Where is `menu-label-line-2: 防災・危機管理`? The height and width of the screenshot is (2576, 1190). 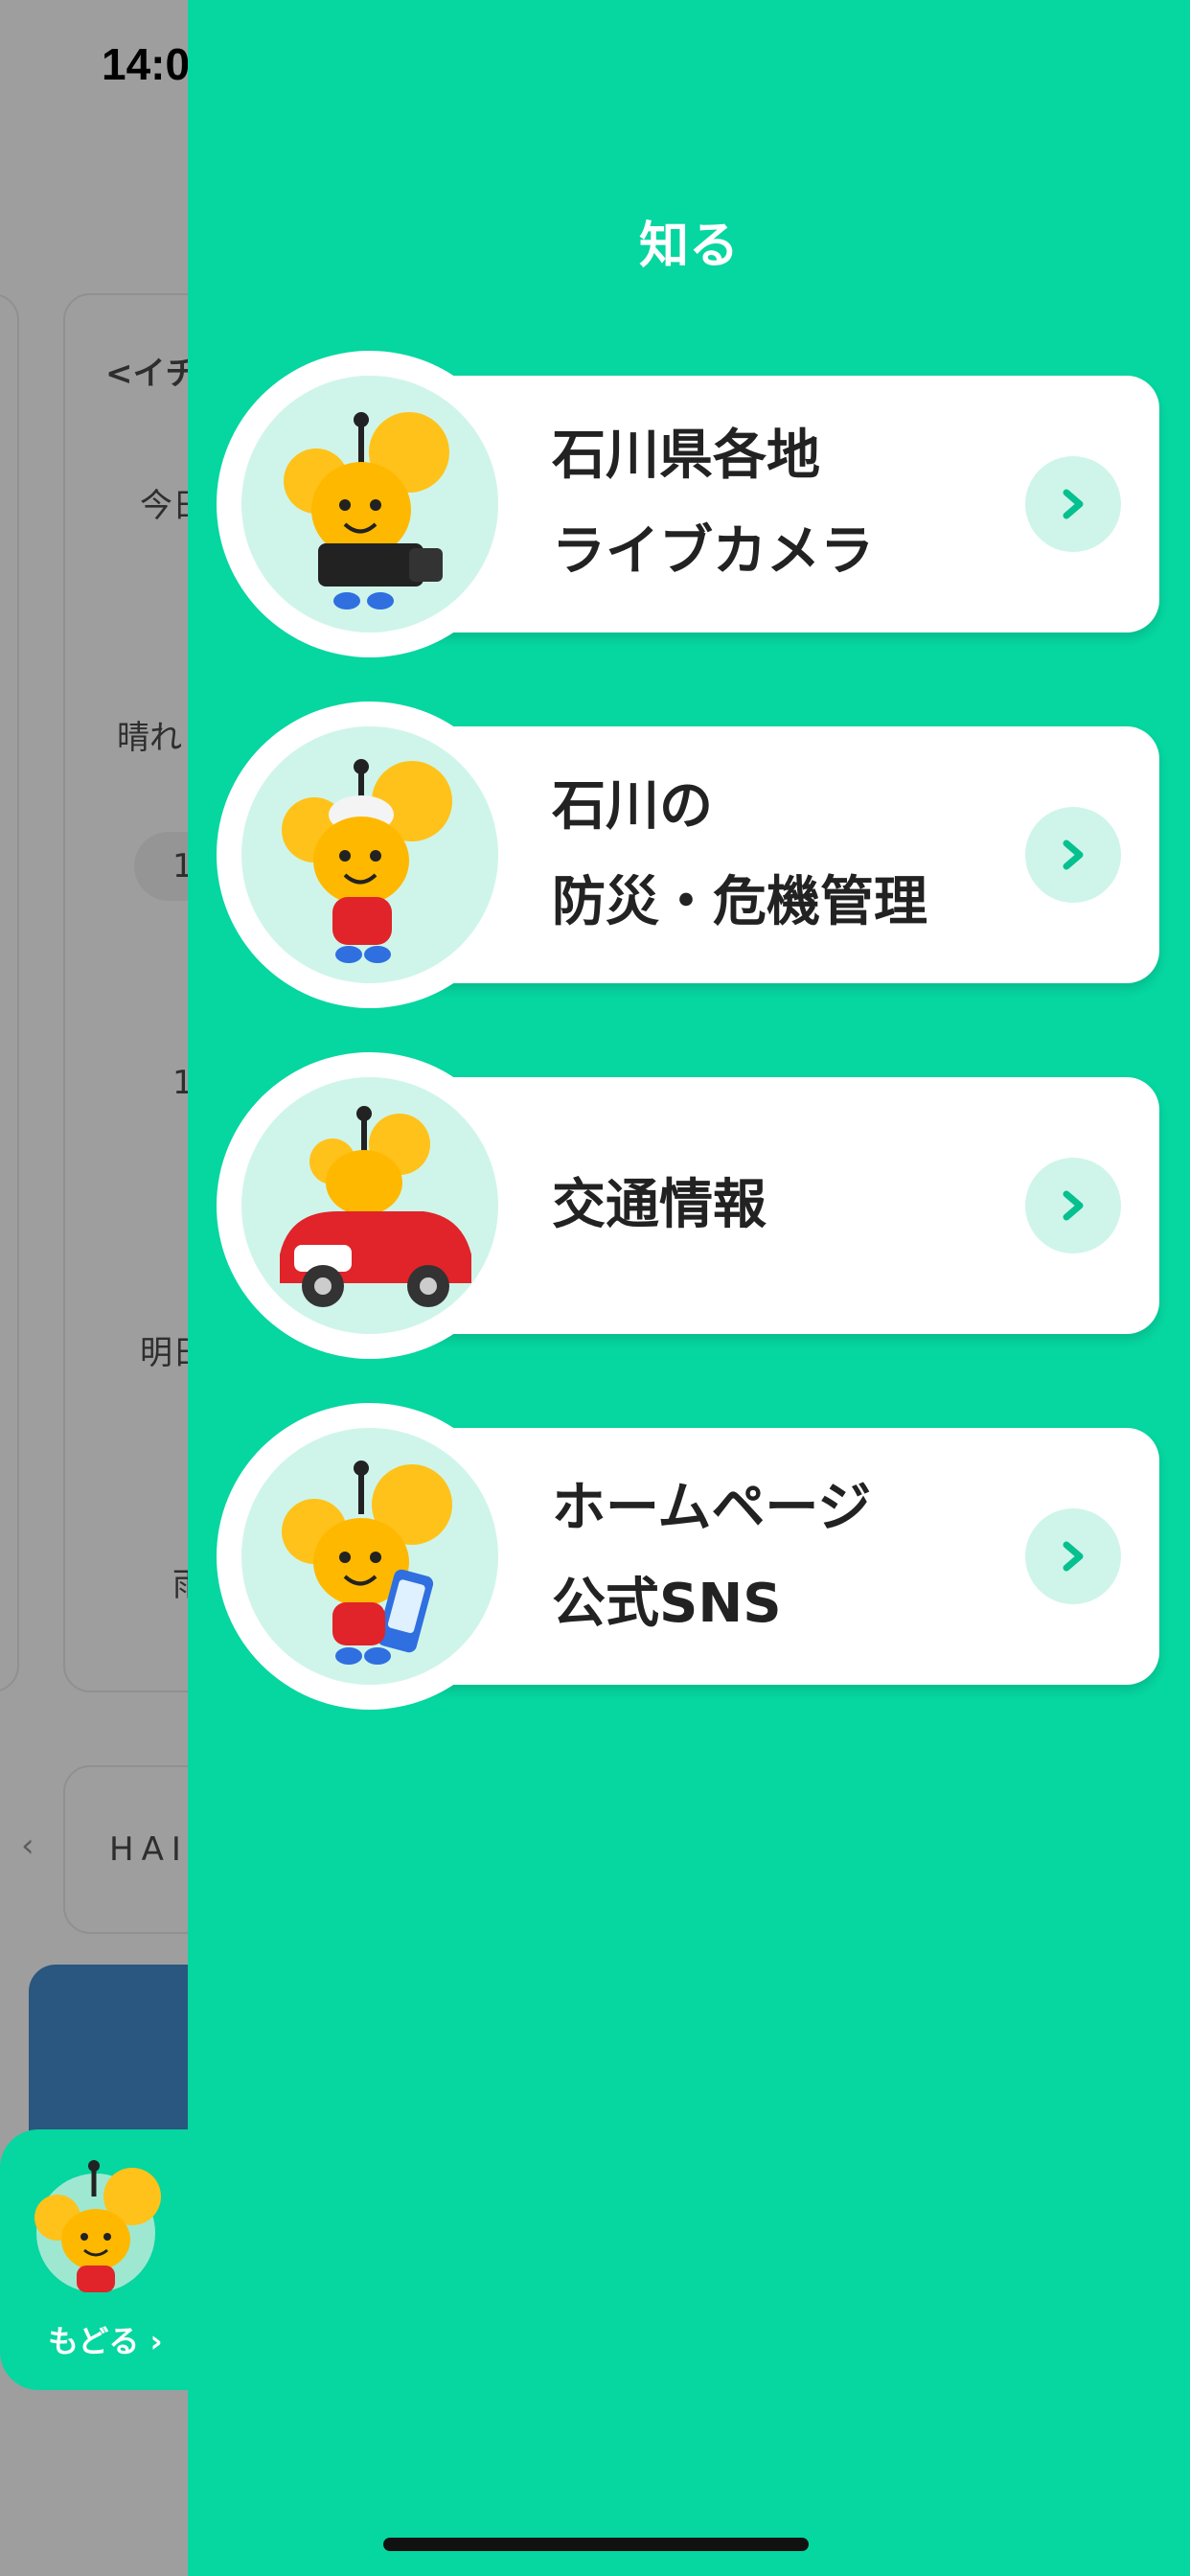 menu-label-line-2: 防災・危機管理 is located at coordinates (740, 902).